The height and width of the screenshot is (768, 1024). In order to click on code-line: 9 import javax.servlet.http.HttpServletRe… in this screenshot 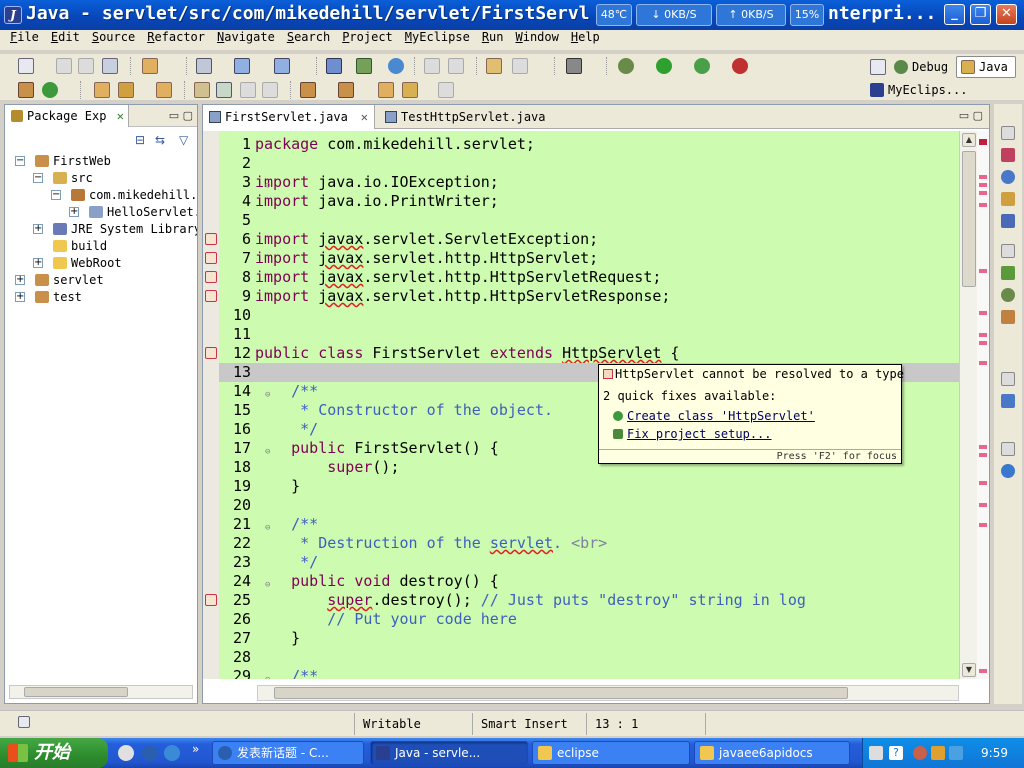, I will do `click(589, 296)`.